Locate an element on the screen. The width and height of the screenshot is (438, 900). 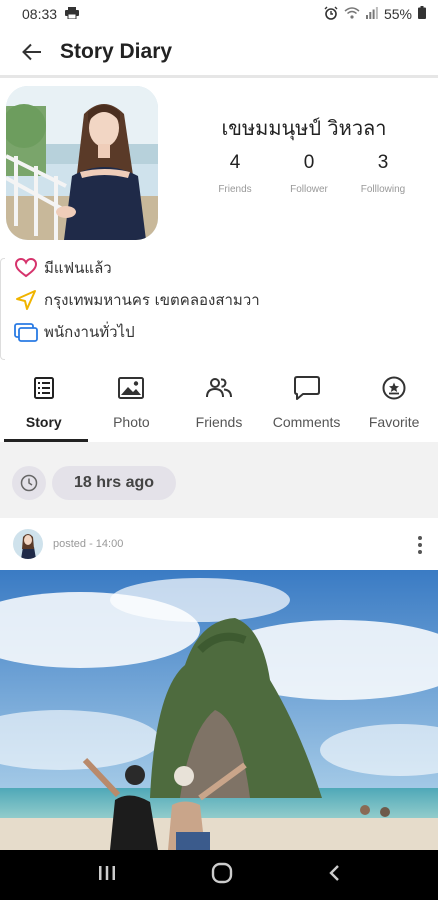
stat-value: 4 is located at coordinates (235, 162).